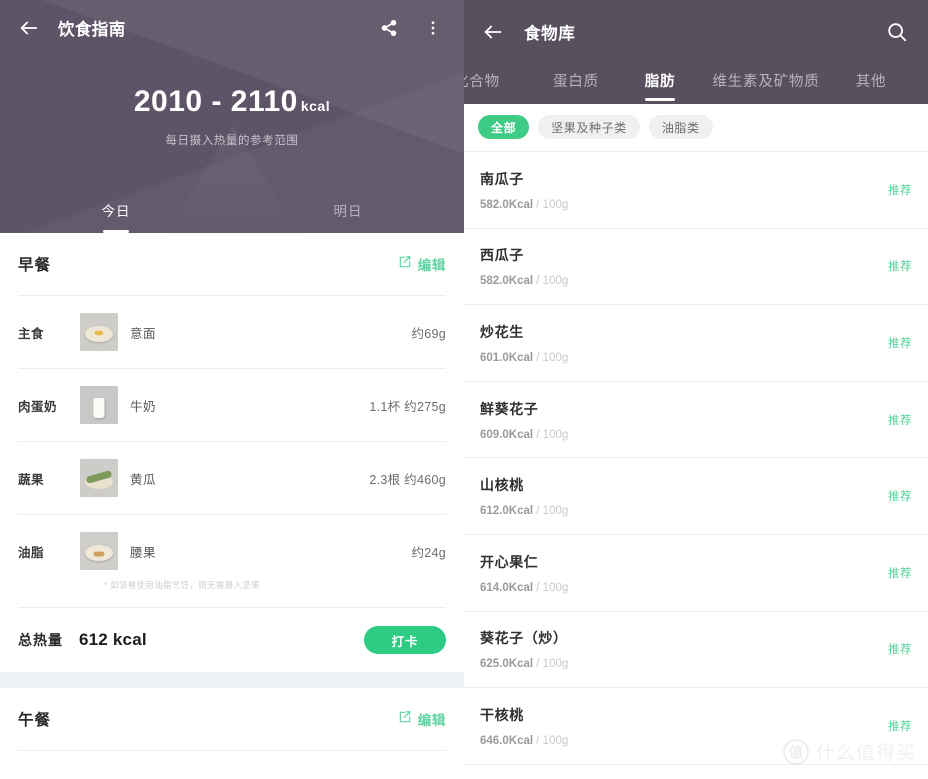 The height and width of the screenshot is (779, 928). Describe the element at coordinates (35, 720) in the screenshot. I see `lunch-title: 午餐` at that location.